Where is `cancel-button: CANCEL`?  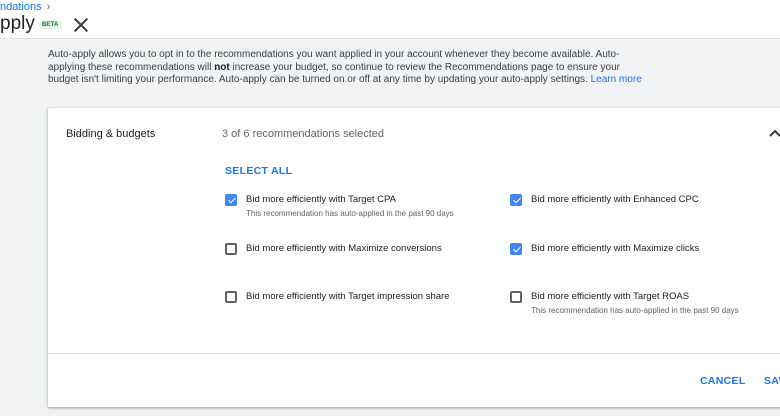
cancel-button: CANCEL is located at coordinates (723, 381).